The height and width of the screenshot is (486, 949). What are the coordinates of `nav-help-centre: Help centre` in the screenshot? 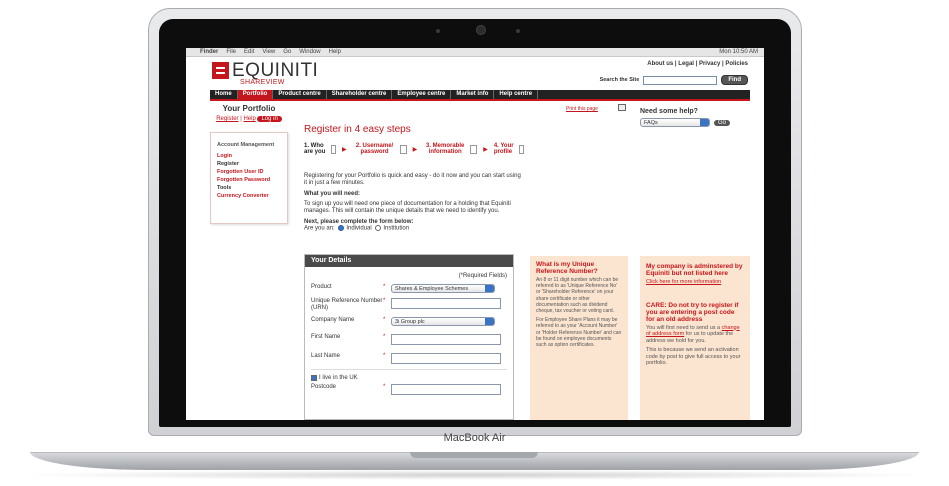 It's located at (516, 94).